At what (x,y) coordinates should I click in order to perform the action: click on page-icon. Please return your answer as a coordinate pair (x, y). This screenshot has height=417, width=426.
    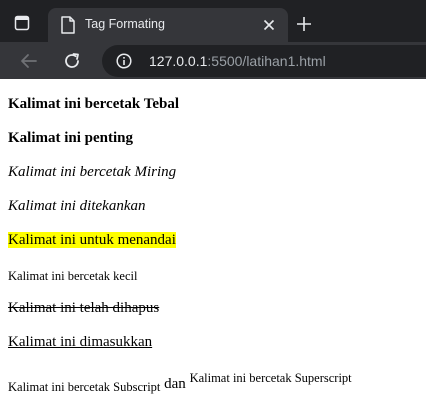
    Looking at the image, I should click on (68, 25).